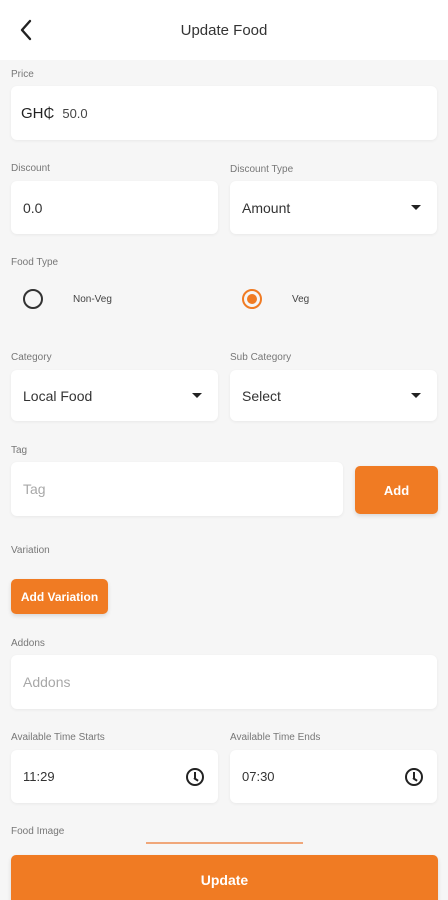 The height and width of the screenshot is (900, 448). Describe the element at coordinates (177, 489) in the screenshot. I see `tag-input: Tag` at that location.